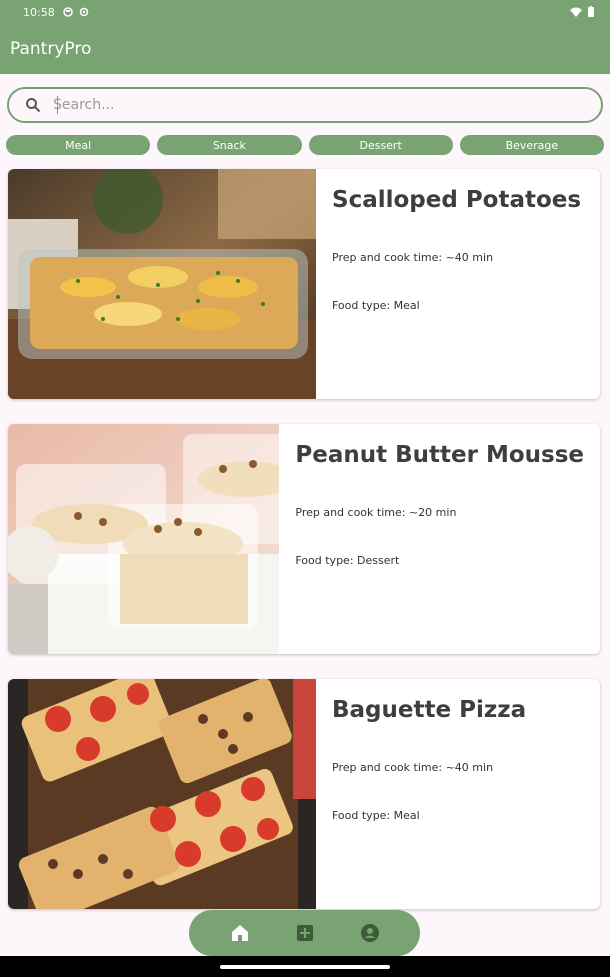 This screenshot has height=977, width=610. Describe the element at coordinates (347, 560) in the screenshot. I see `recipe-type: Food type: Dessert` at that location.